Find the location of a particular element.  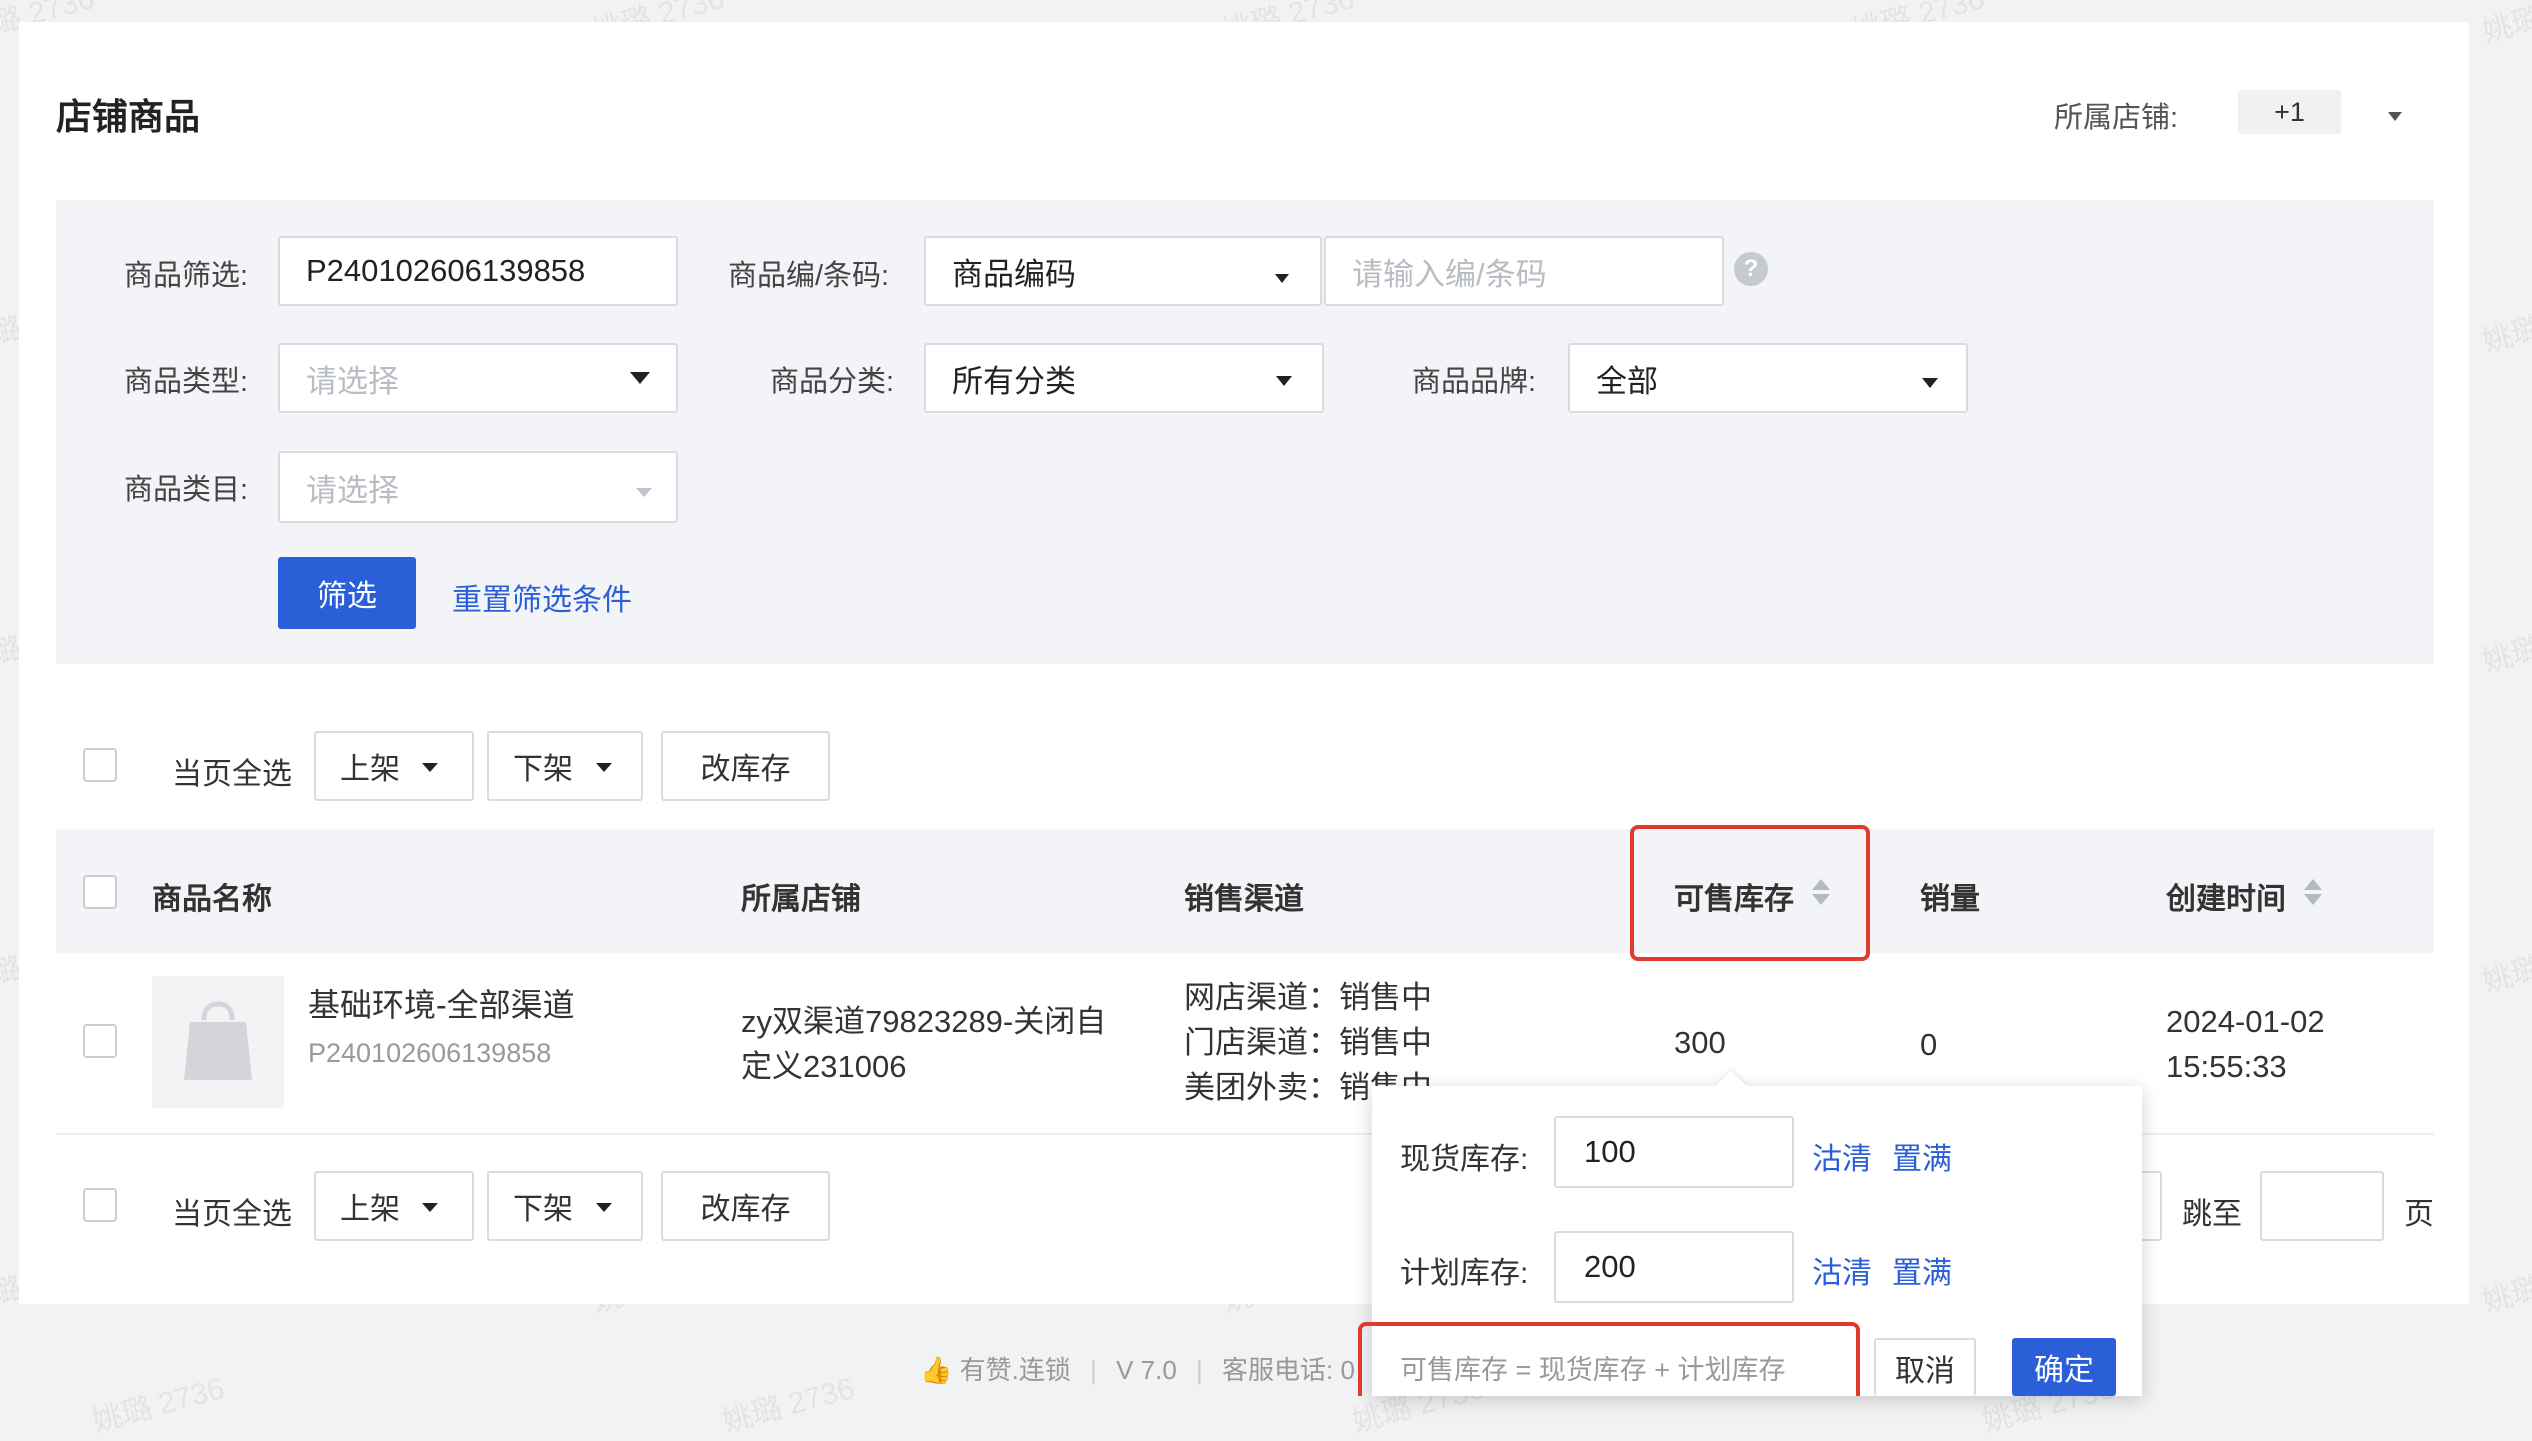

select-all-checkbox-top is located at coordinates (100, 765).